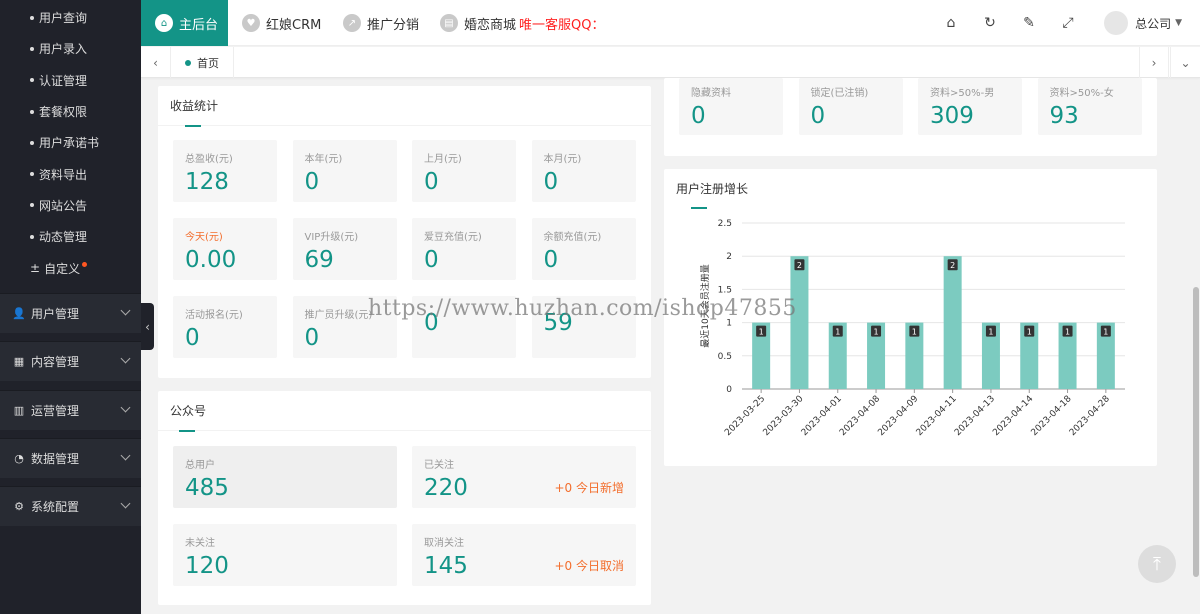  I want to click on qq-contact-text: 唯一客服QQ：, so click(562, 25).